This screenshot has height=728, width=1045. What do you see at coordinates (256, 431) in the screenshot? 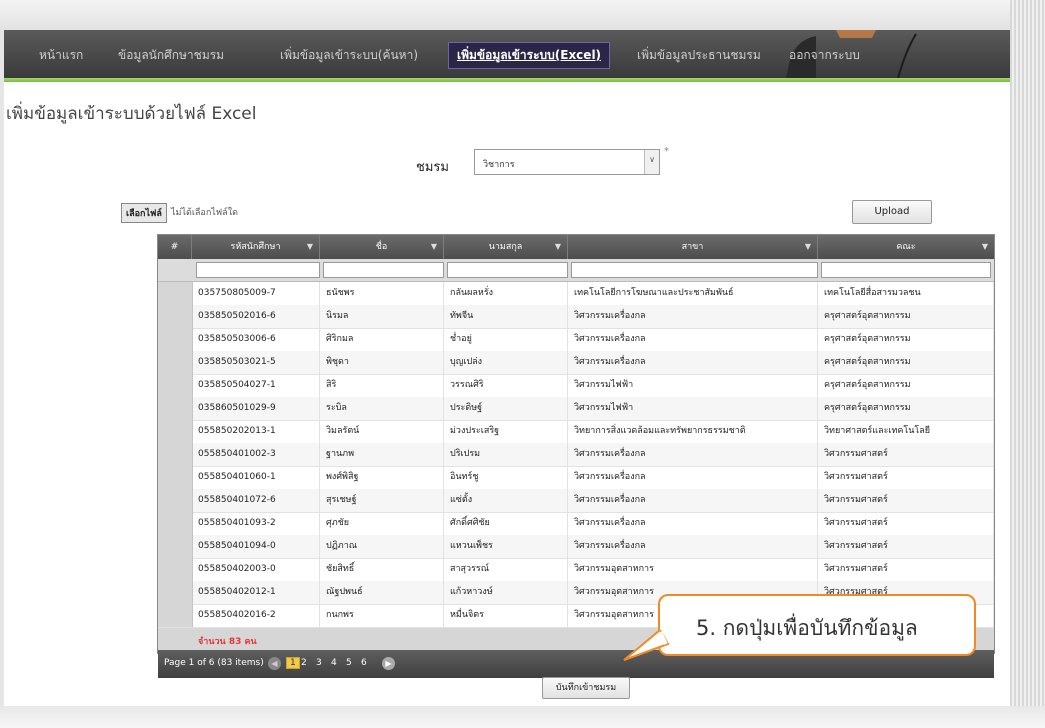
I see `table-cell: 055850202013-1` at bounding box center [256, 431].